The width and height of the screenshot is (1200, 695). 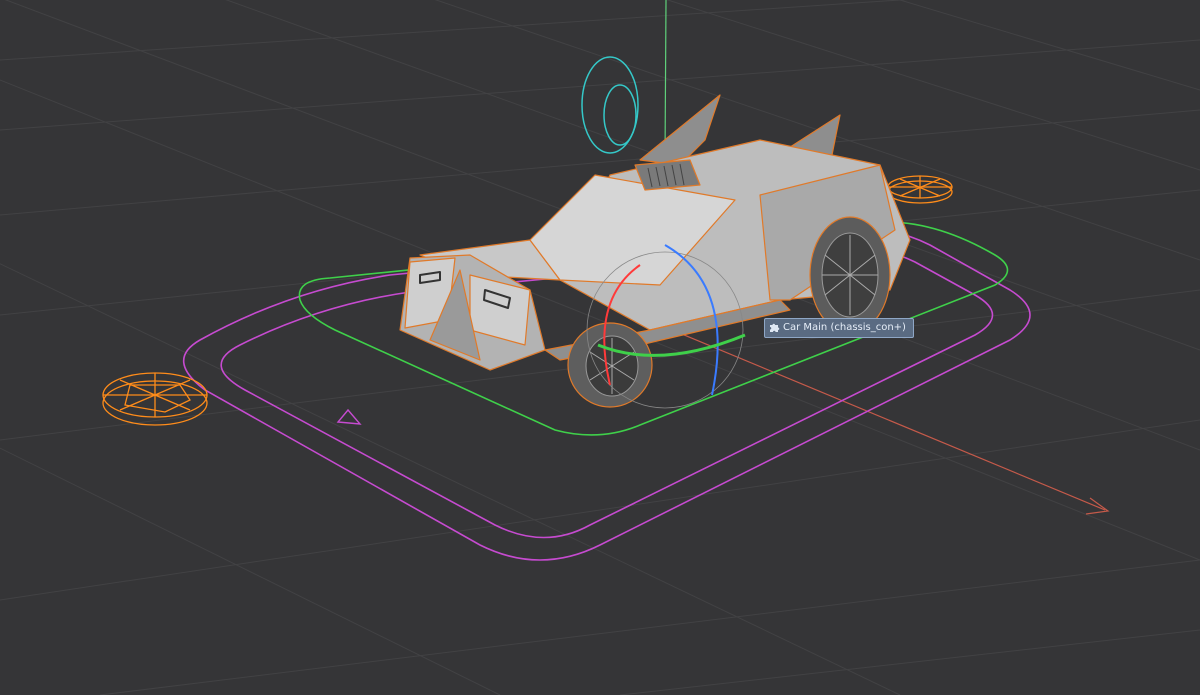 What do you see at coordinates (349, 416) in the screenshot?
I see `direction-triangle-icon` at bounding box center [349, 416].